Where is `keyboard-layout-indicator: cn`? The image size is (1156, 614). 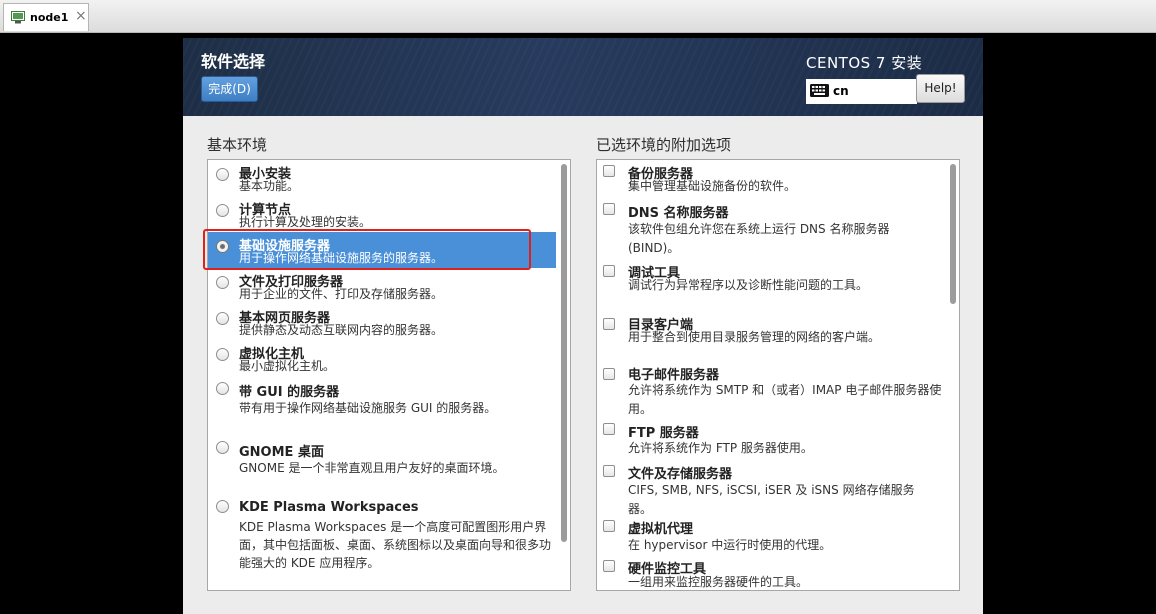
keyboard-layout-indicator: cn is located at coordinates (861, 91).